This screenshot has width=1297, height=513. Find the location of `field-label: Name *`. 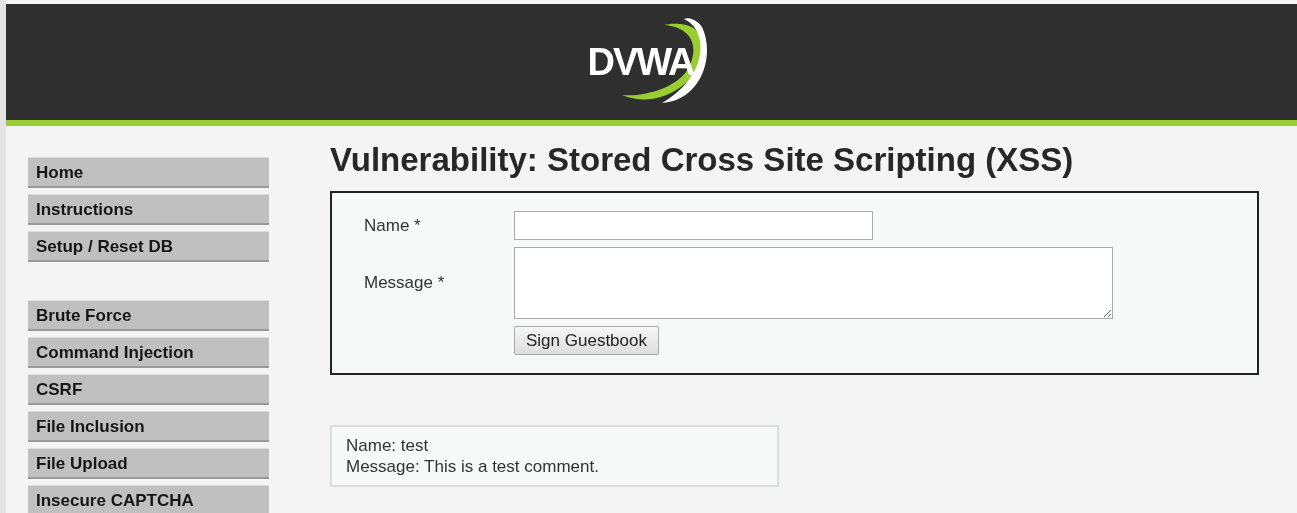

field-label: Name * is located at coordinates (393, 225).